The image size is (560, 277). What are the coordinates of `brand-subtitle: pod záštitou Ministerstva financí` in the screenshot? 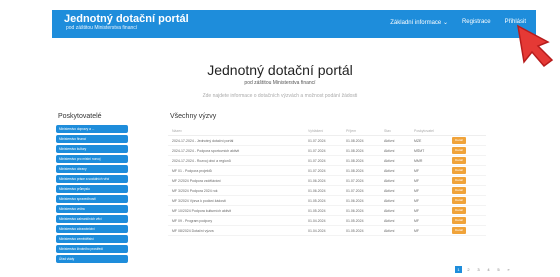 It's located at (102, 28).